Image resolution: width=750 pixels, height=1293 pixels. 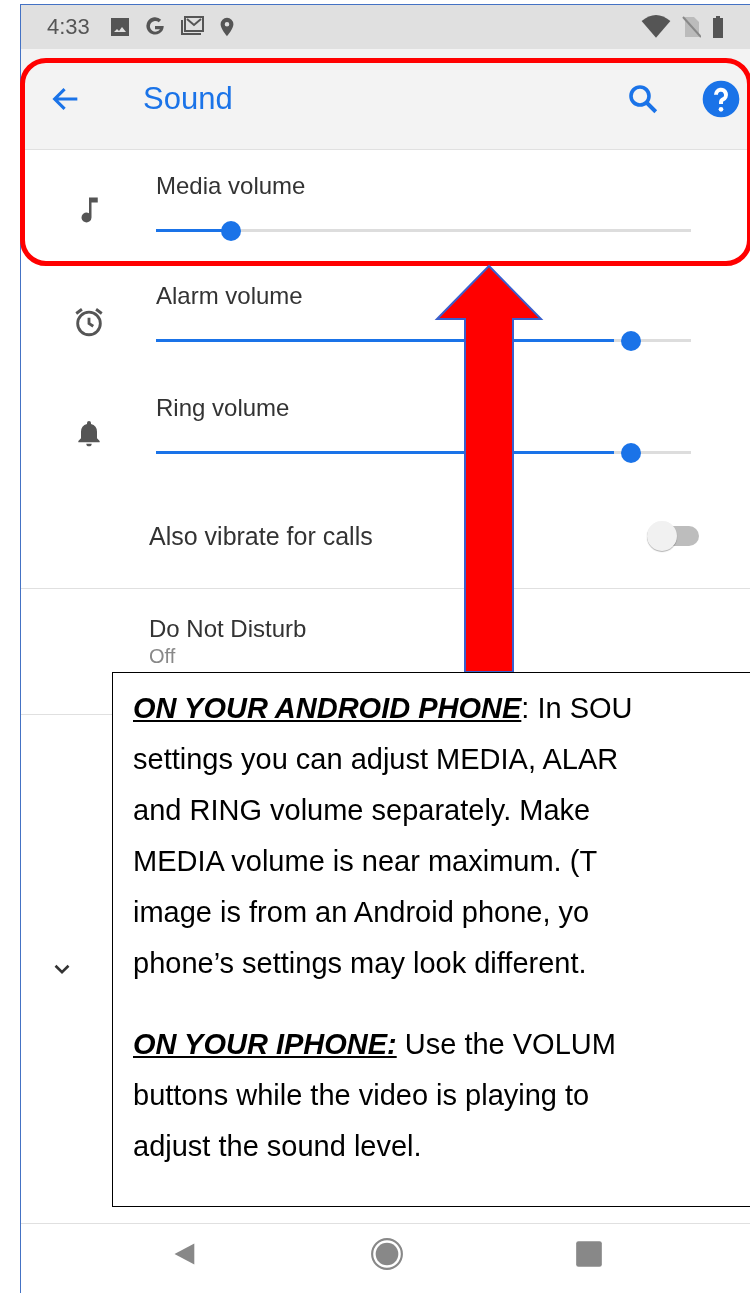 I want to click on battery-icon, so click(x=718, y=27).